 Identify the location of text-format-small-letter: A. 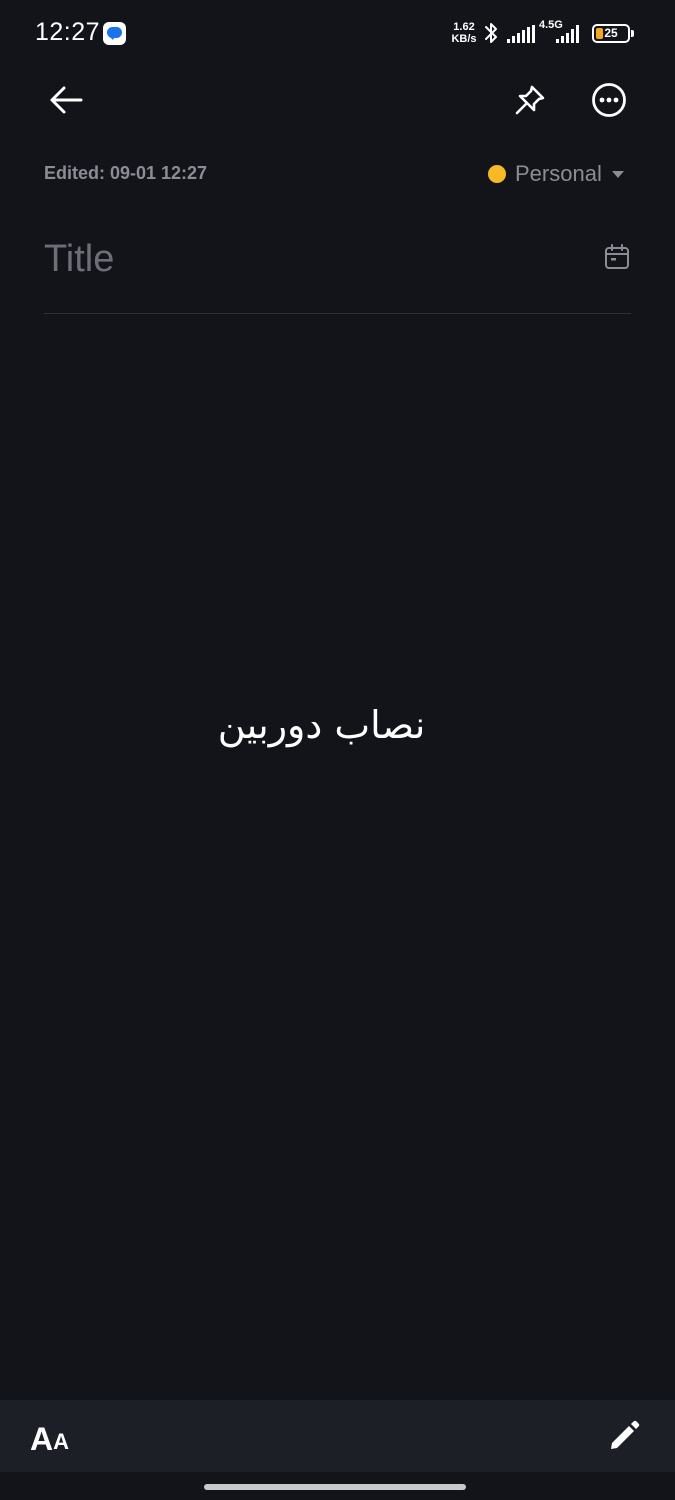
(61, 1441).